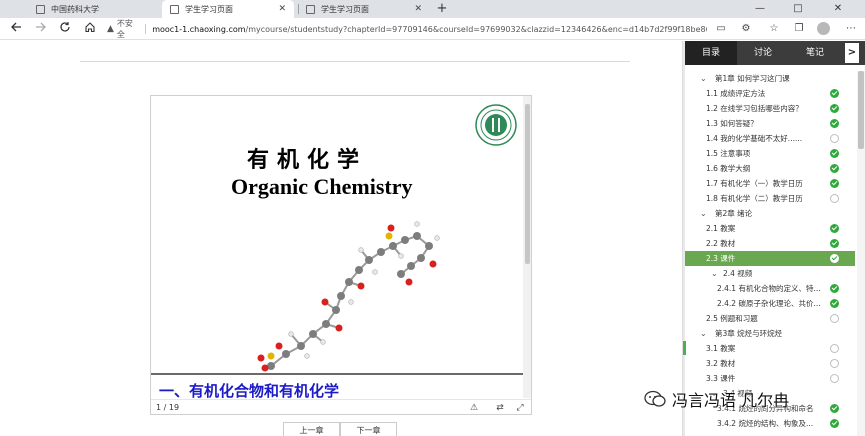 The image size is (865, 436). I want to click on toc-item-label: 3.3 课件, so click(721, 378).